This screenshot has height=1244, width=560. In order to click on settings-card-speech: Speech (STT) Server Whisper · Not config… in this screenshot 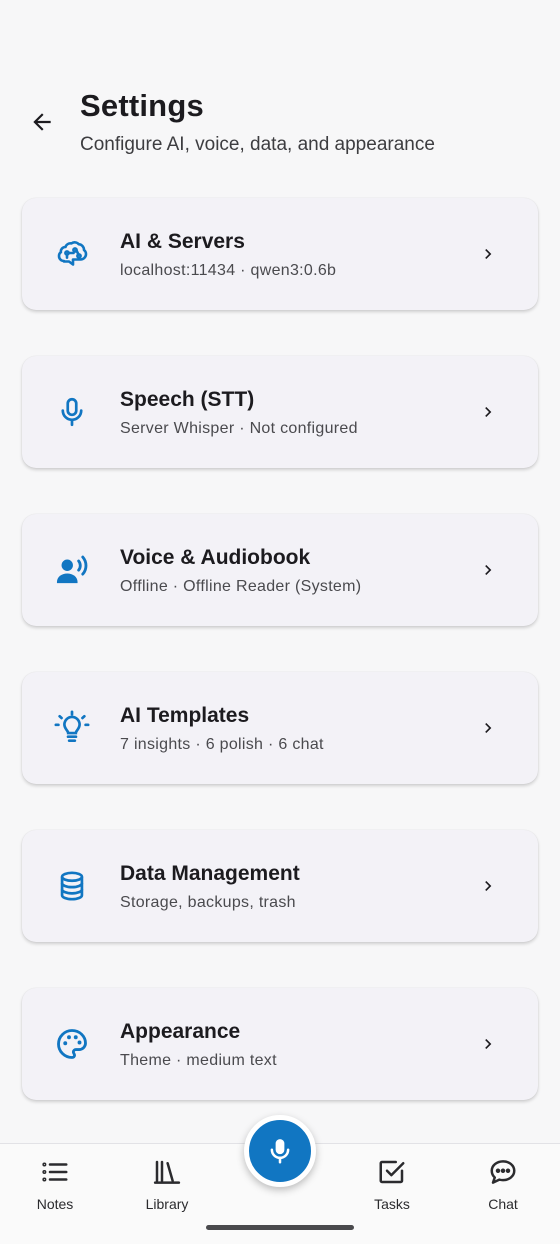, I will do `click(280, 412)`.